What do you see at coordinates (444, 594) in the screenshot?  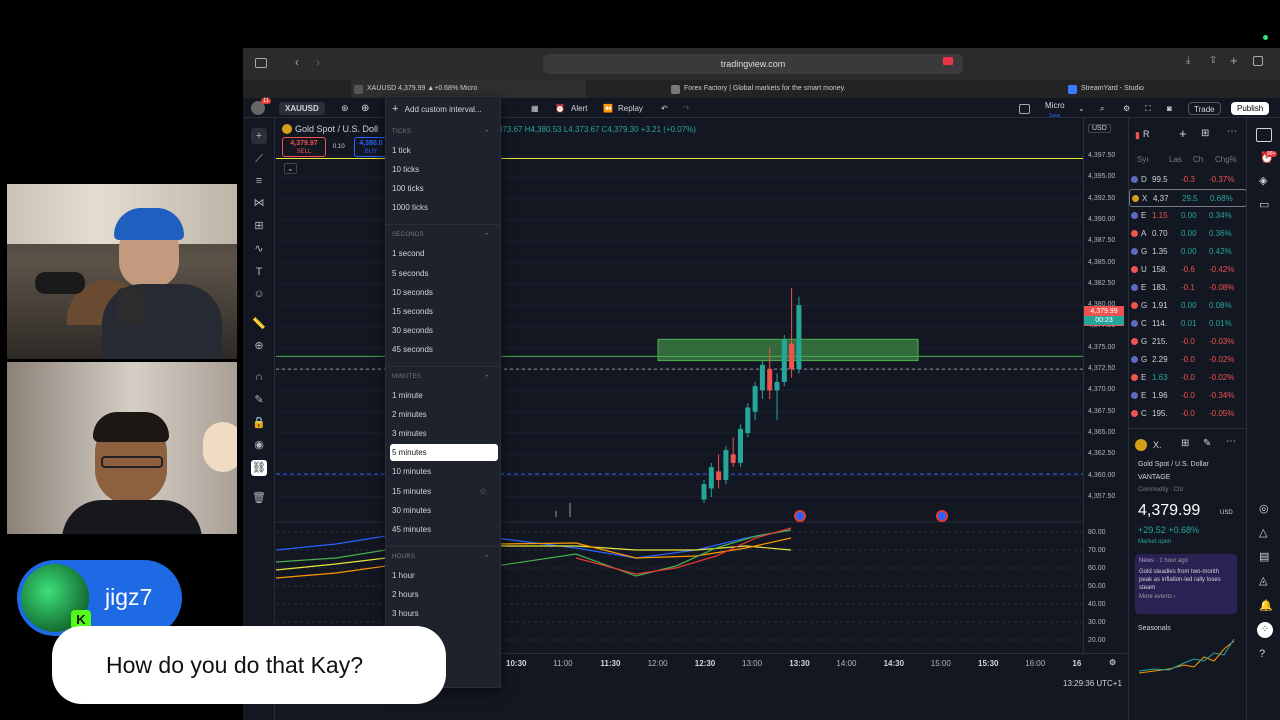 I see `interval-option: 2 hours` at bounding box center [444, 594].